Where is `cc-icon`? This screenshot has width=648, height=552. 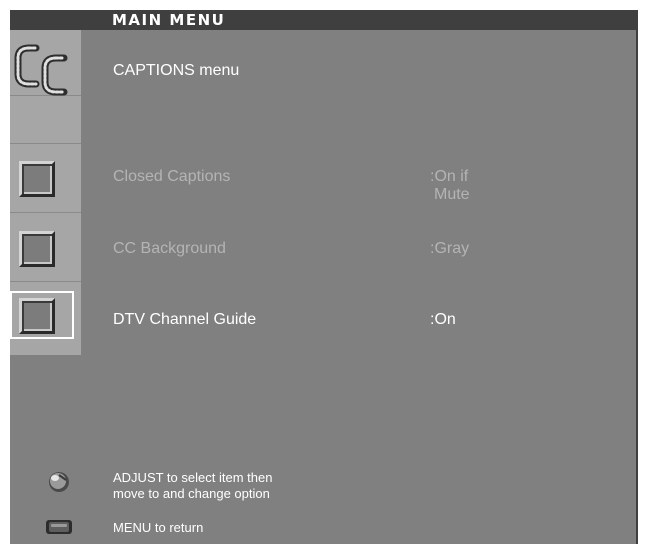 cc-icon is located at coordinates (41, 70).